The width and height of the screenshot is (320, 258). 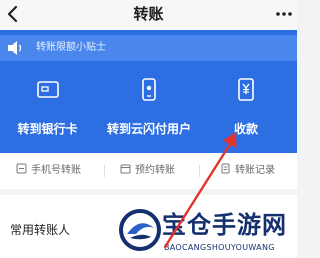 I want to click on frequent-recipients-heading: 常用转账人, so click(x=40, y=230).